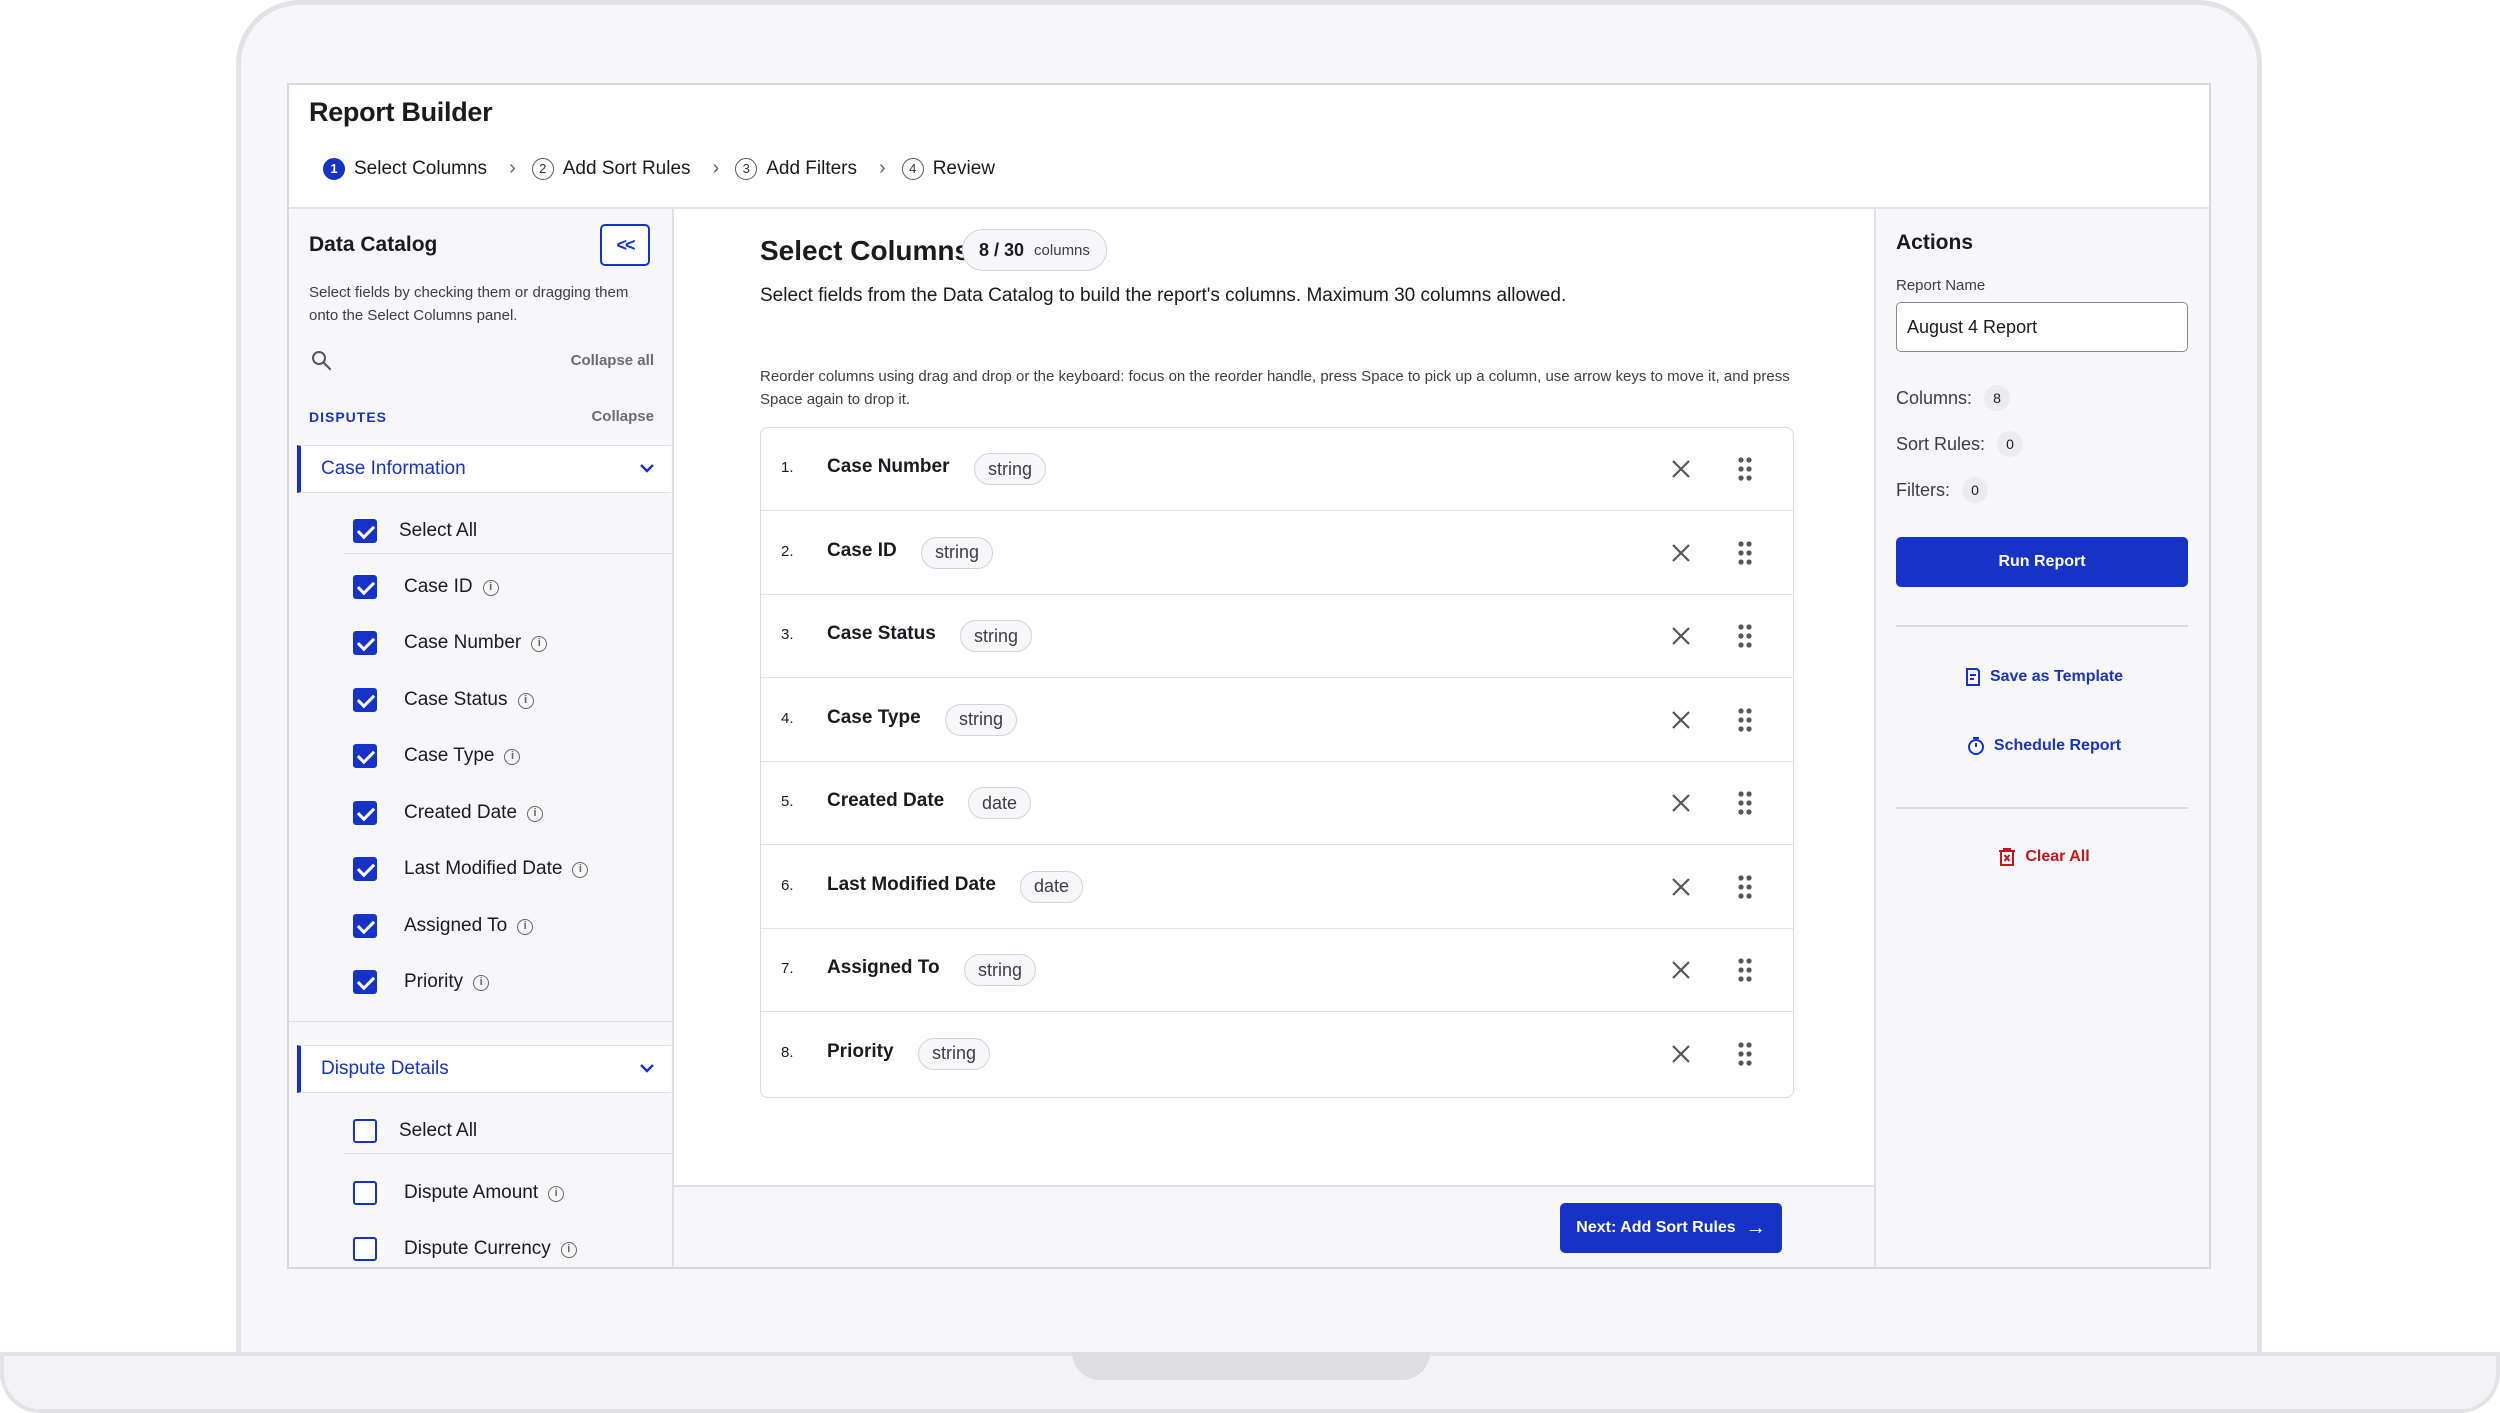  I want to click on field-row-case-id: Case ID i, so click(480, 587).